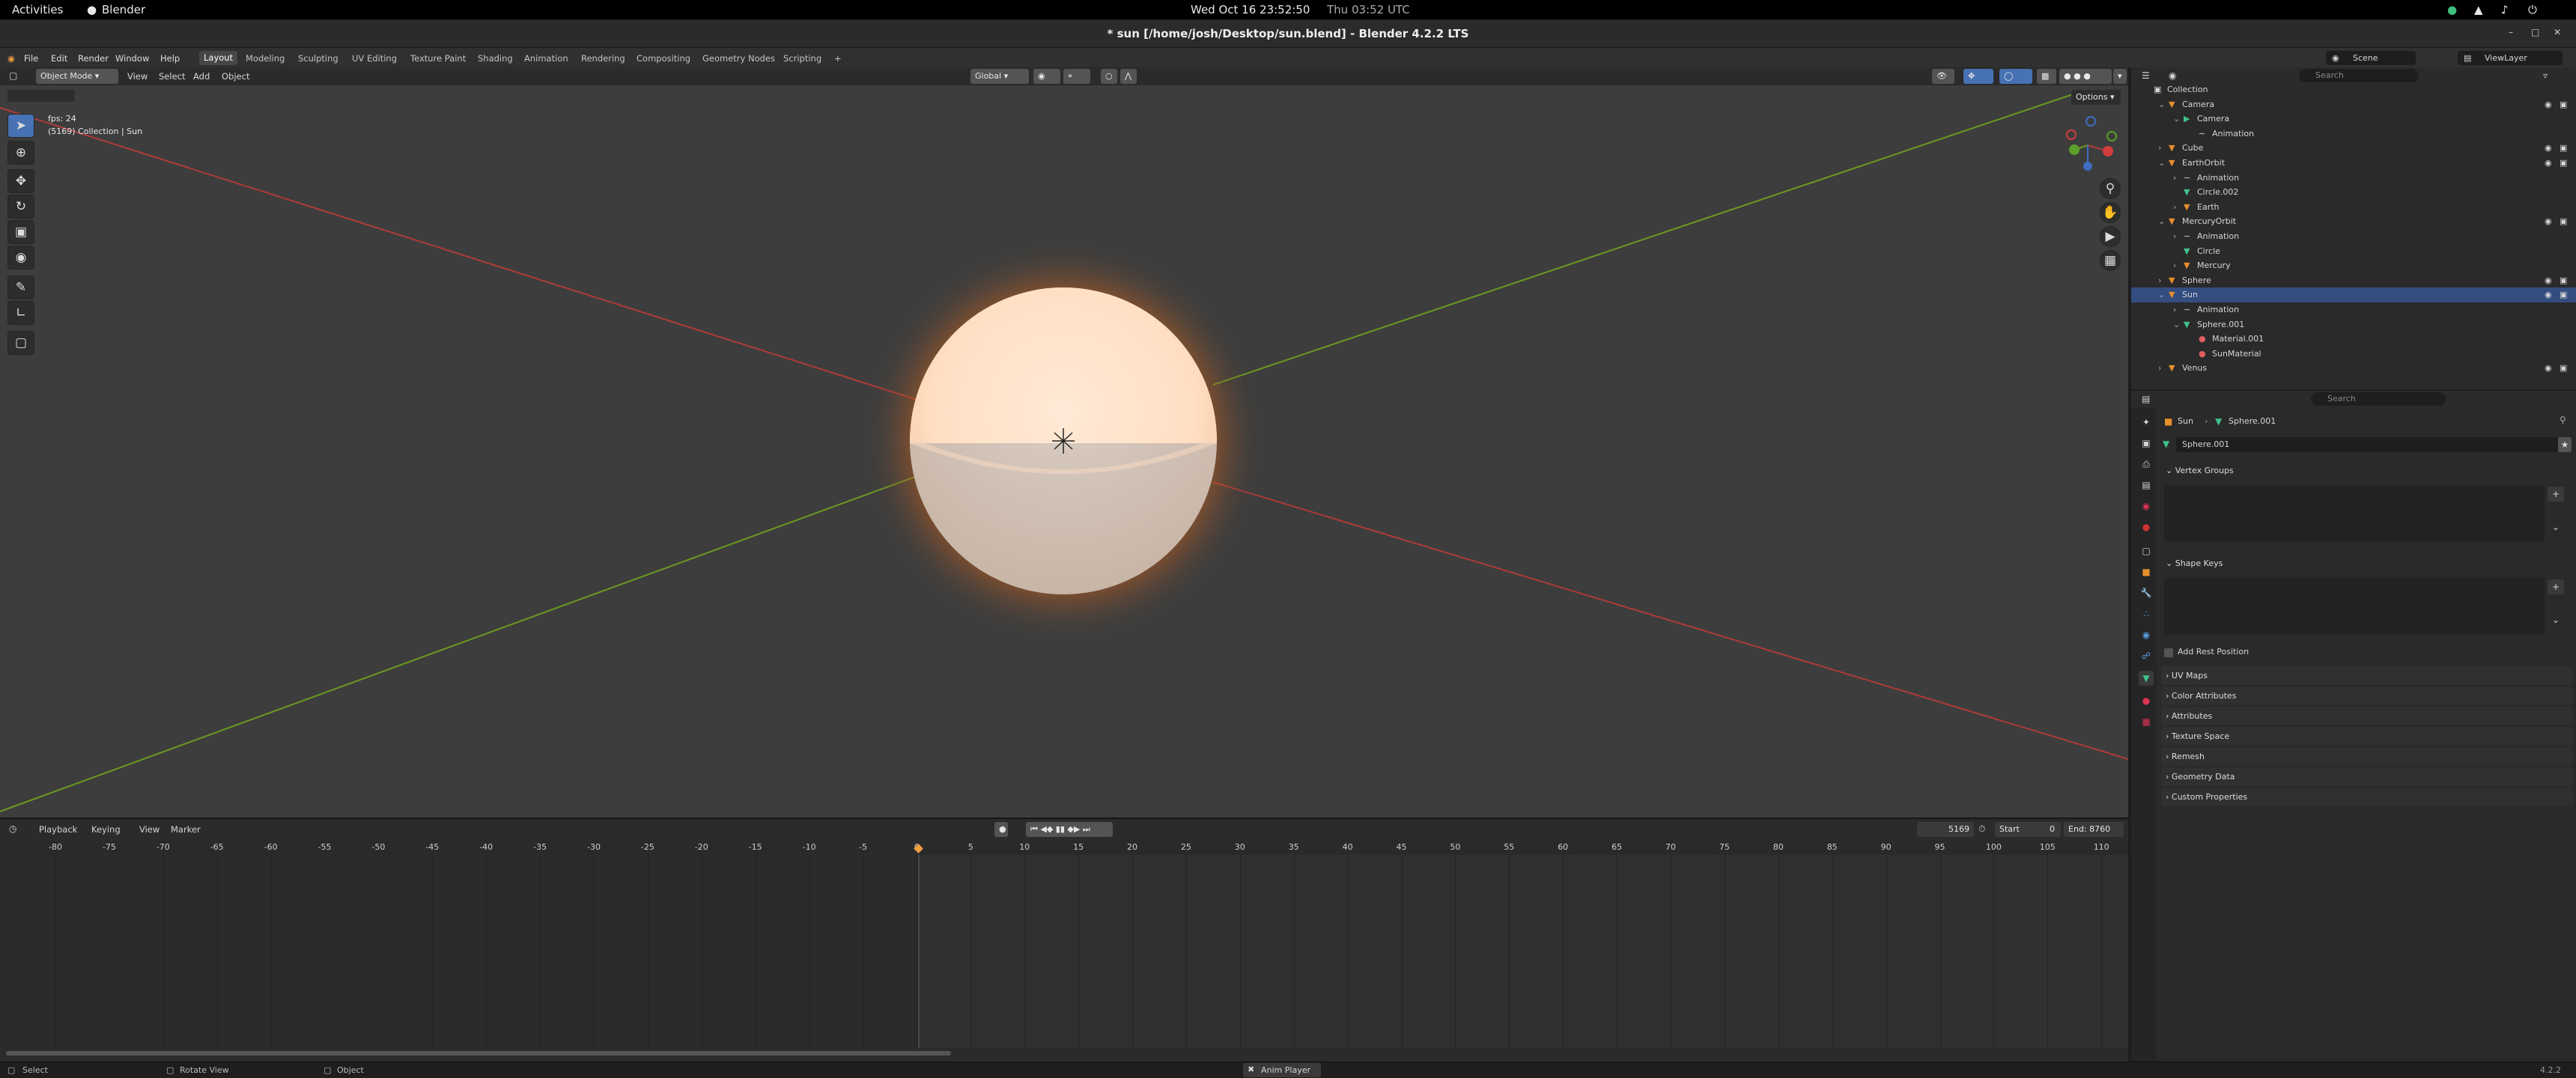 The height and width of the screenshot is (1078, 2576). What do you see at coordinates (2028, 829) in the screenshot?
I see `start-frame-field: Start 0` at bounding box center [2028, 829].